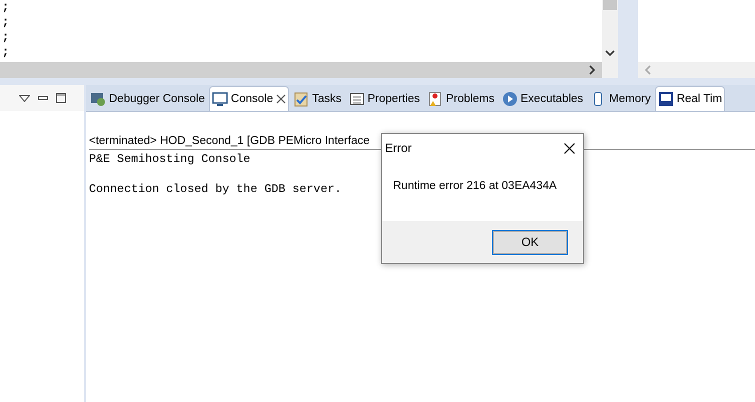 Image resolution: width=755 pixels, height=402 pixels. Describe the element at coordinates (169, 159) in the screenshot. I see `console-line: P&E Semihosting Console` at that location.